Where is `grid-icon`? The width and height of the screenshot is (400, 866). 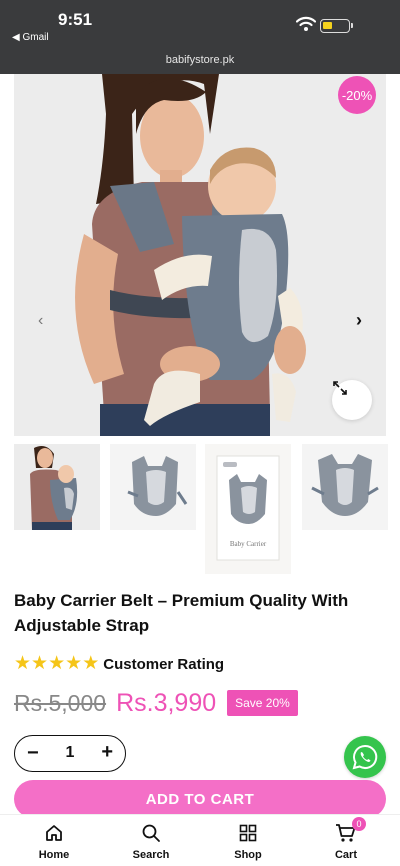
grid-icon is located at coordinates (248, 833).